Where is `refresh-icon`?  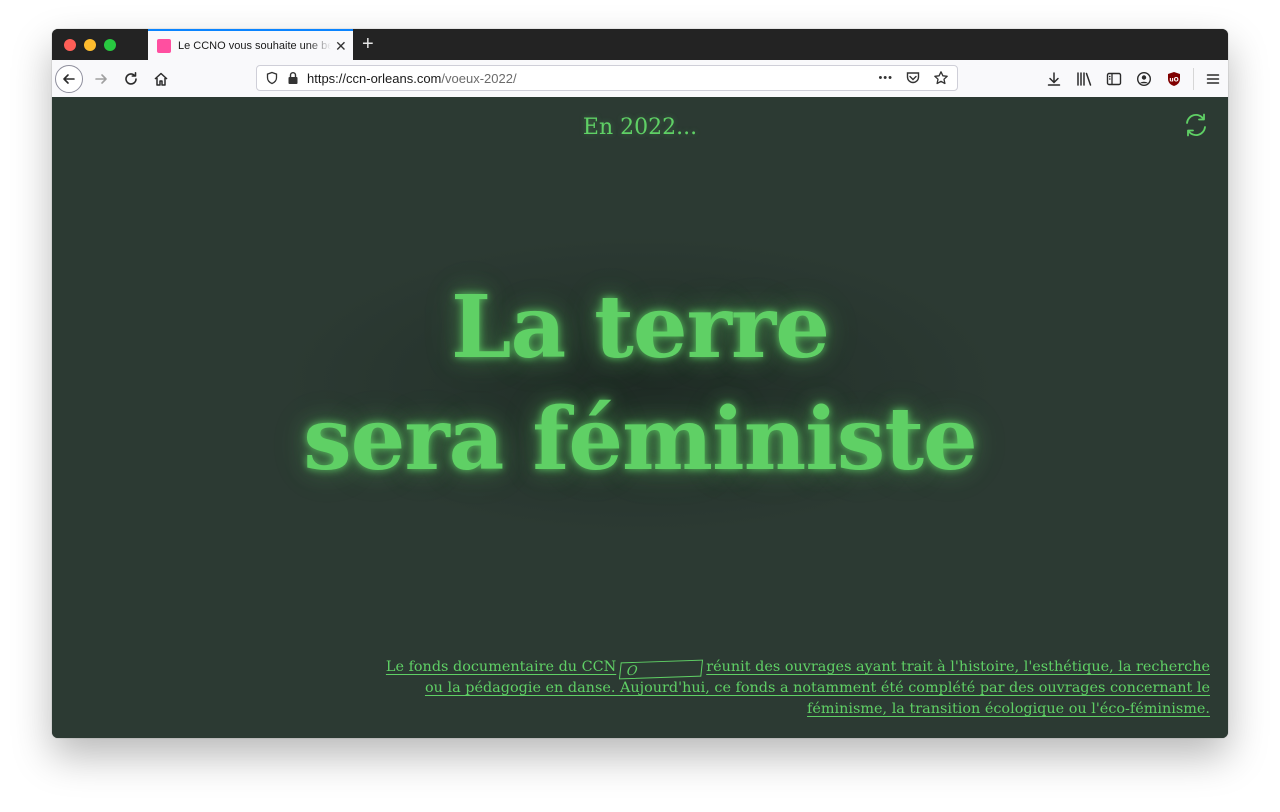 refresh-icon is located at coordinates (1196, 125).